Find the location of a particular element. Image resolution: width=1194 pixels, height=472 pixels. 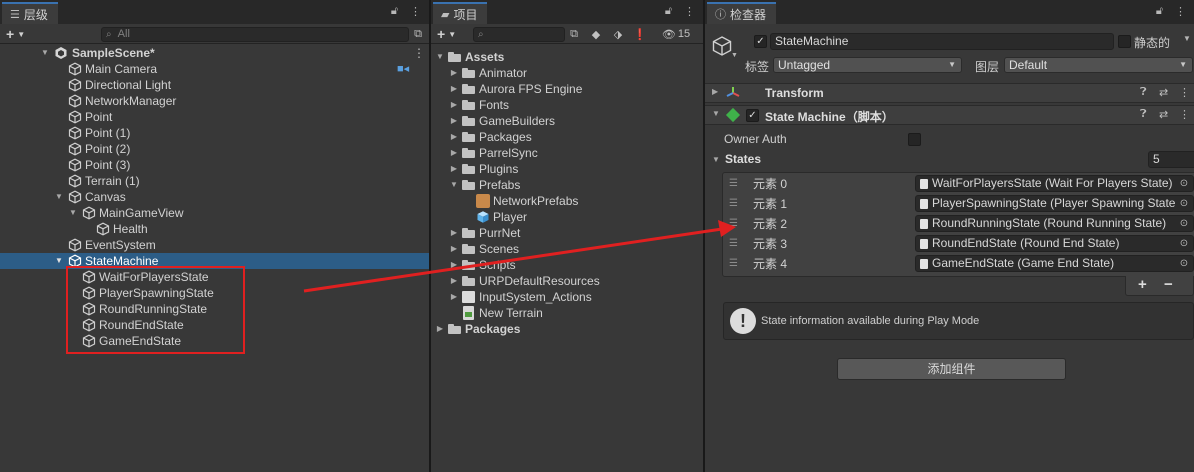

search-by-type-icon: ⧉ is located at coordinates (574, 34).